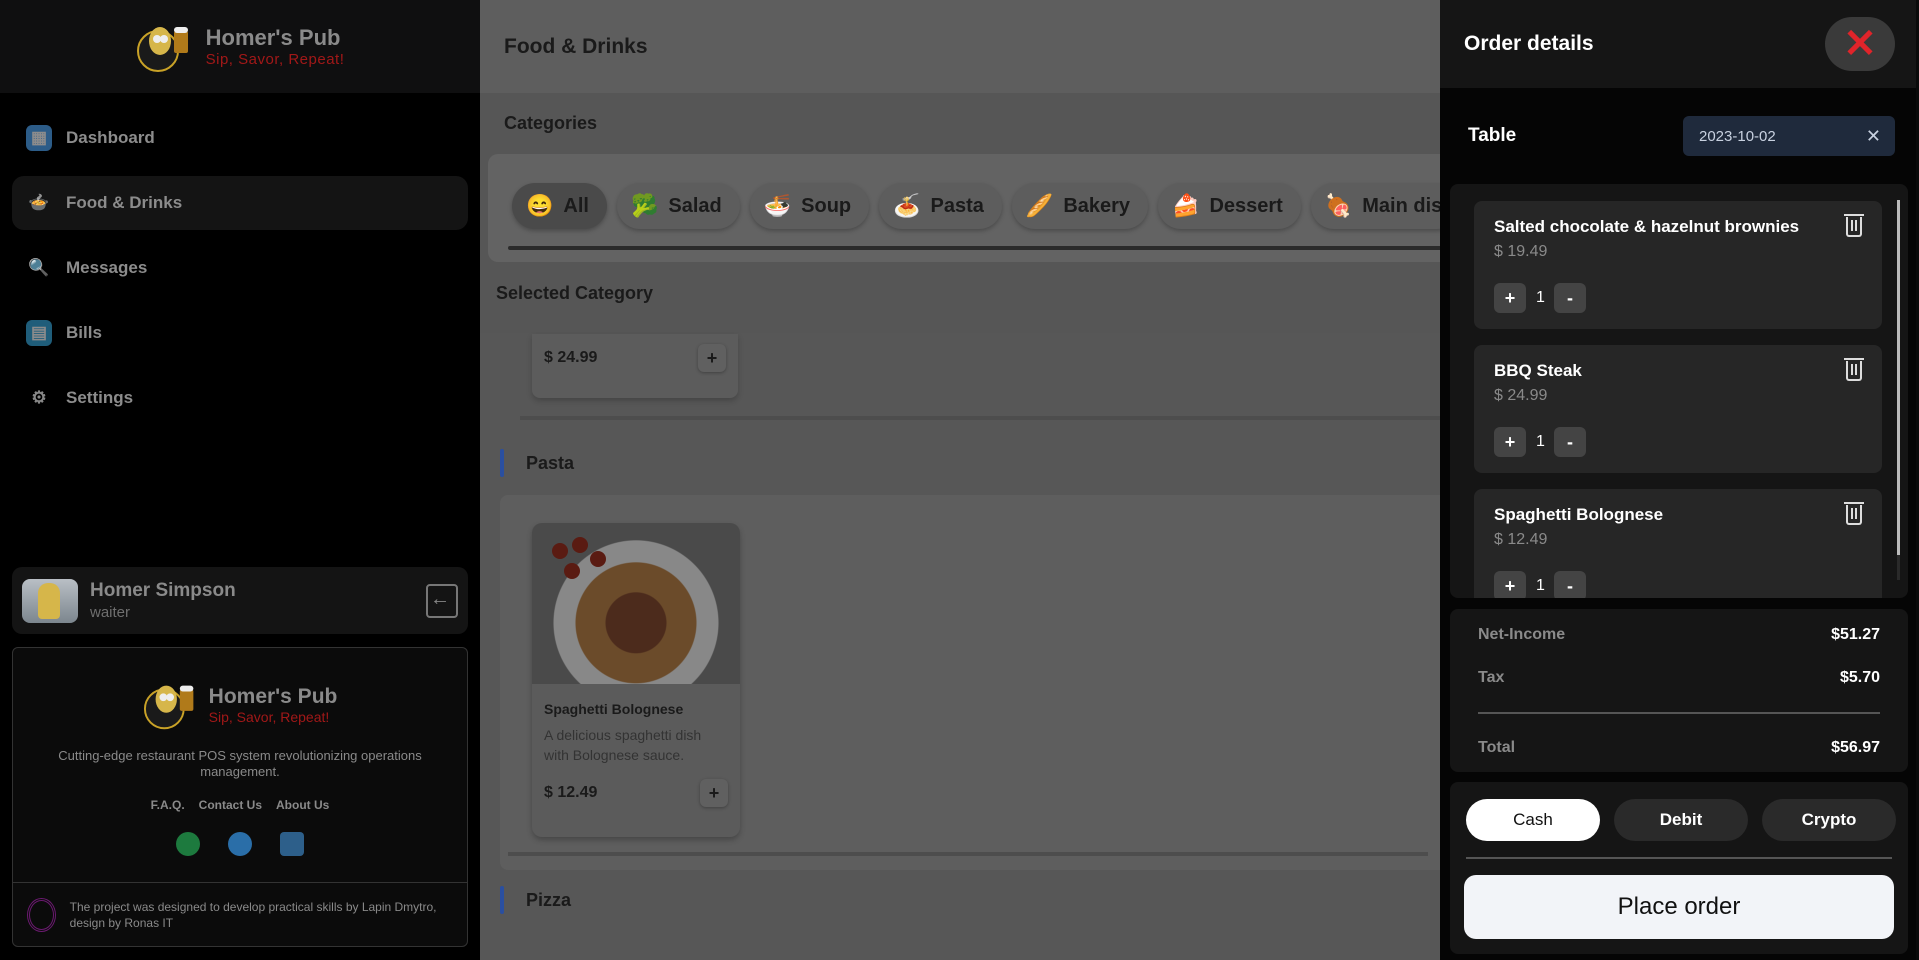 Image resolution: width=1919 pixels, height=960 pixels. I want to click on section-accent-bar, so click(502, 900).